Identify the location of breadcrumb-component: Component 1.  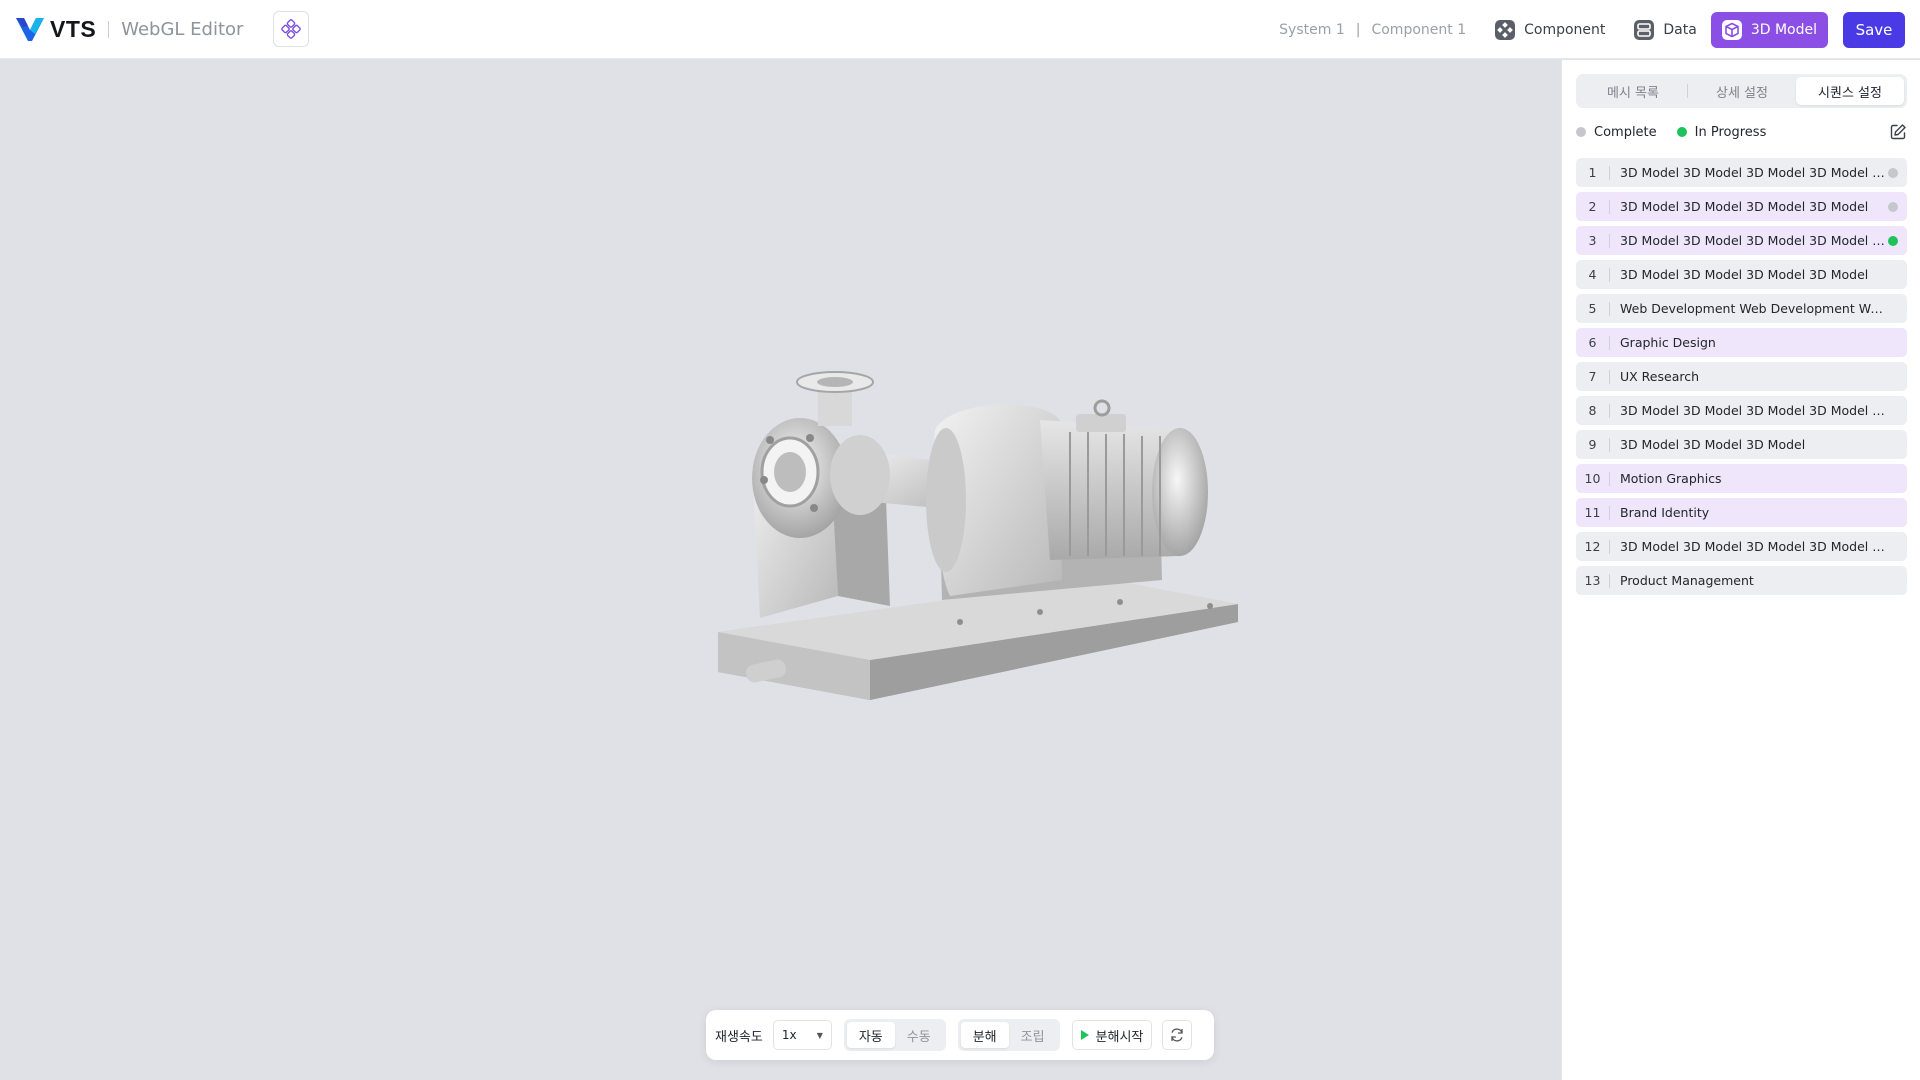
(1418, 30).